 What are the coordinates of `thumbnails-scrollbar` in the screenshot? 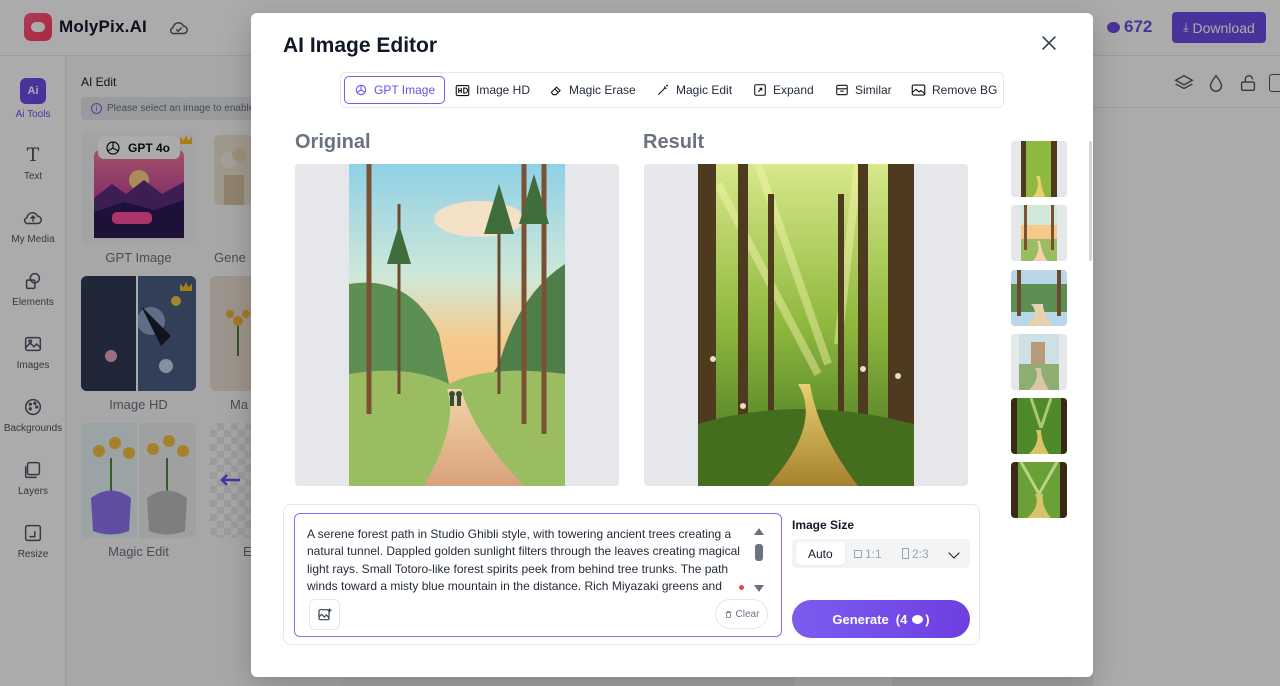 It's located at (1090, 201).